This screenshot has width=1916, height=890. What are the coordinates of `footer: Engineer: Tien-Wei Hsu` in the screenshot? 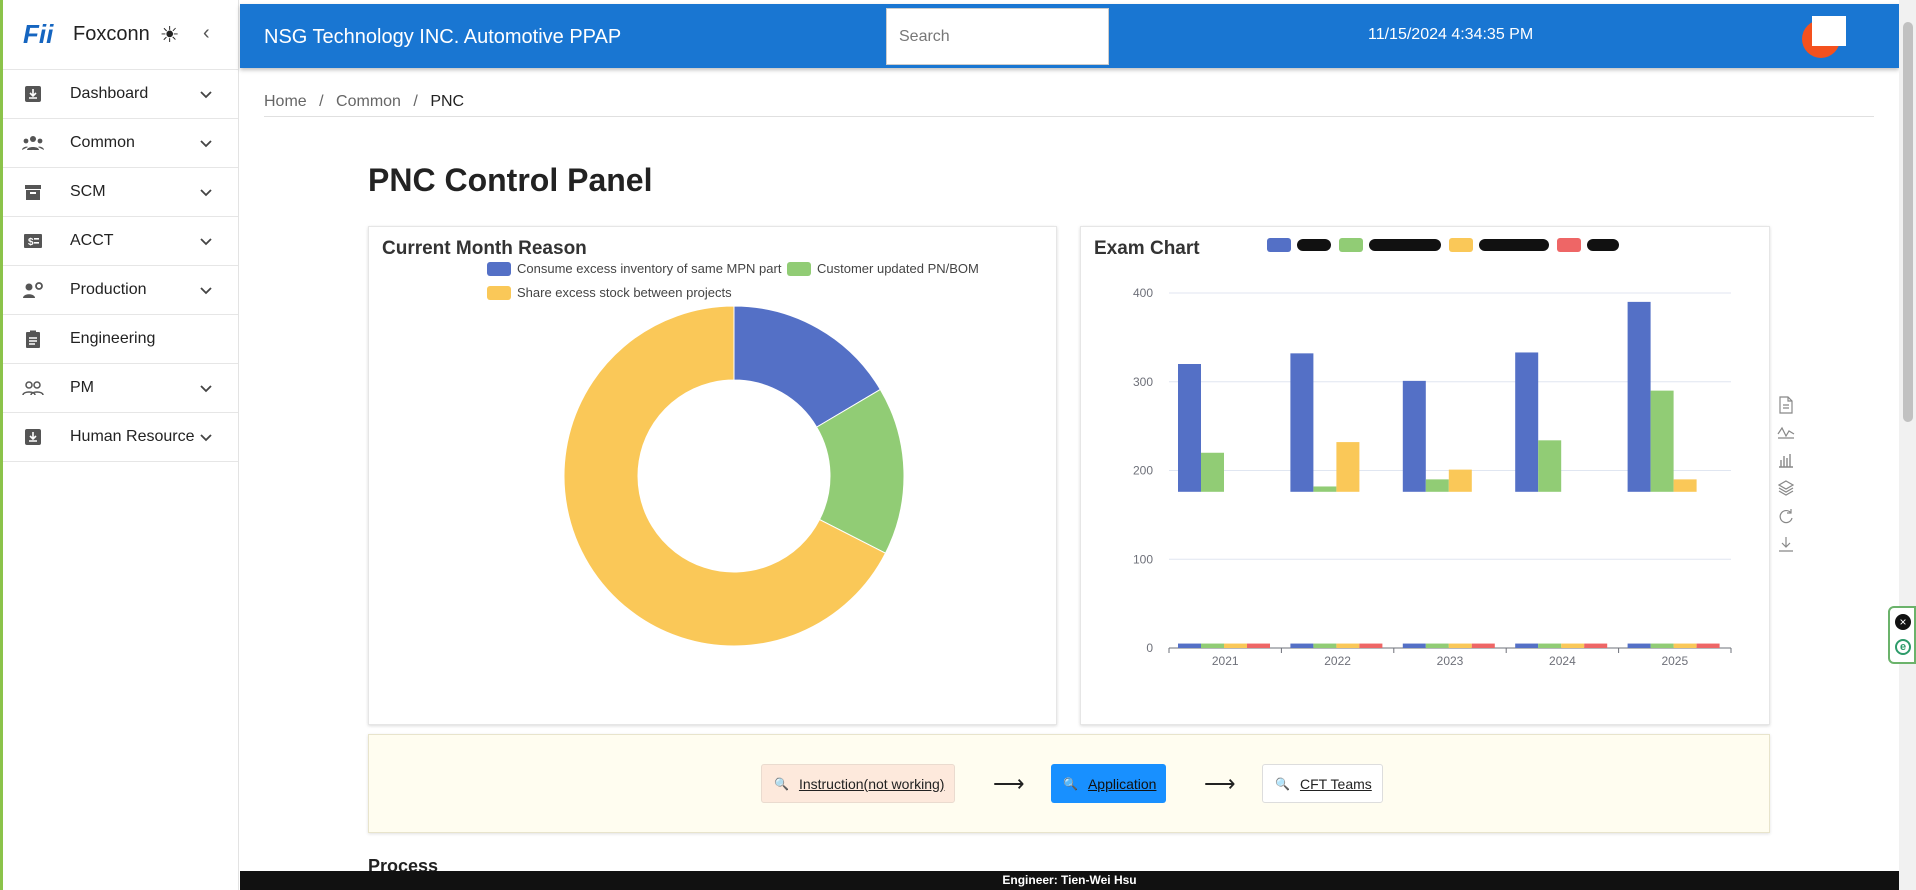 It's located at (1069, 880).